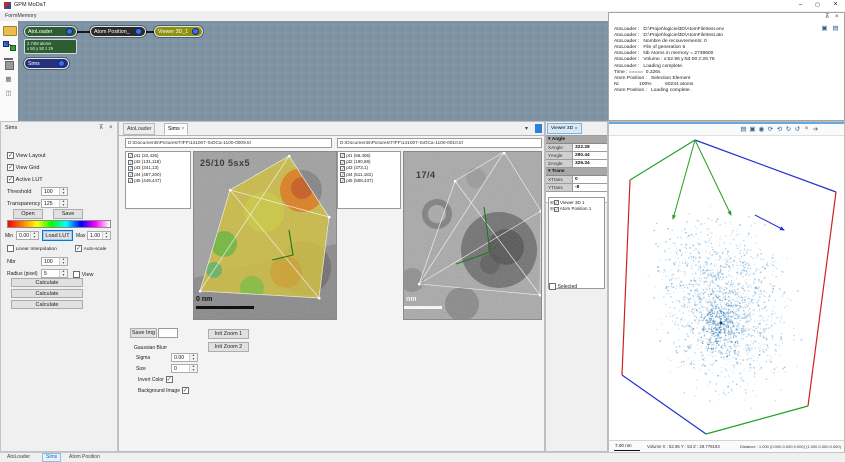 The width and height of the screenshot is (845, 462). Describe the element at coordinates (9, 64) in the screenshot. I see `trash-icon` at that location.